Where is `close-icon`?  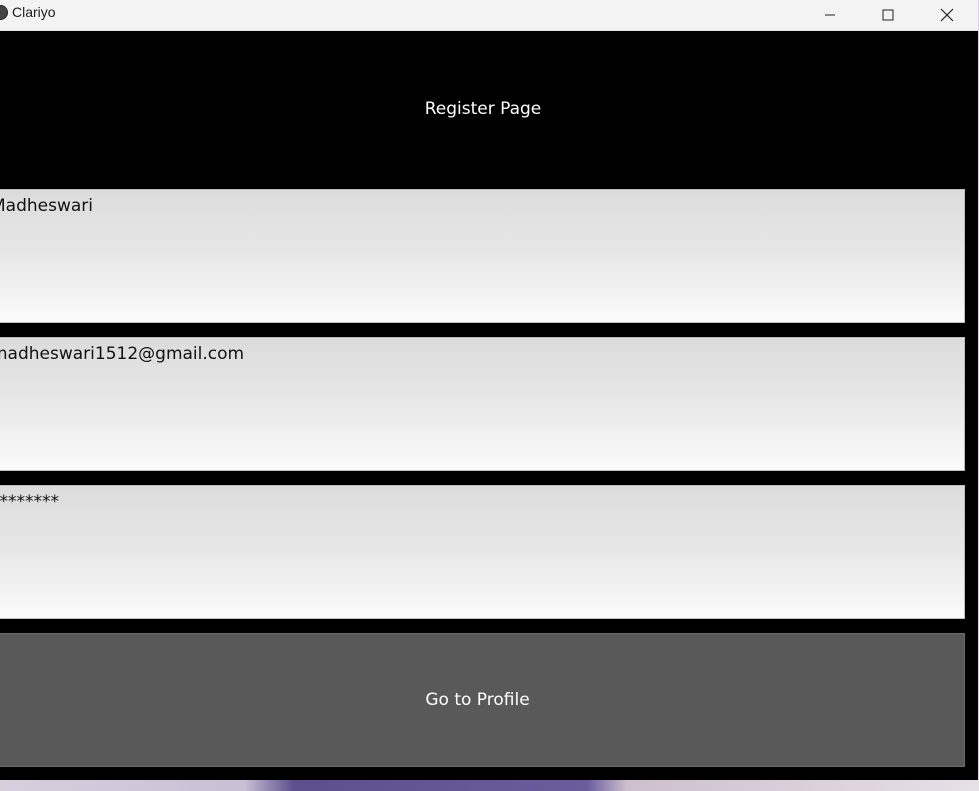 close-icon is located at coordinates (947, 15).